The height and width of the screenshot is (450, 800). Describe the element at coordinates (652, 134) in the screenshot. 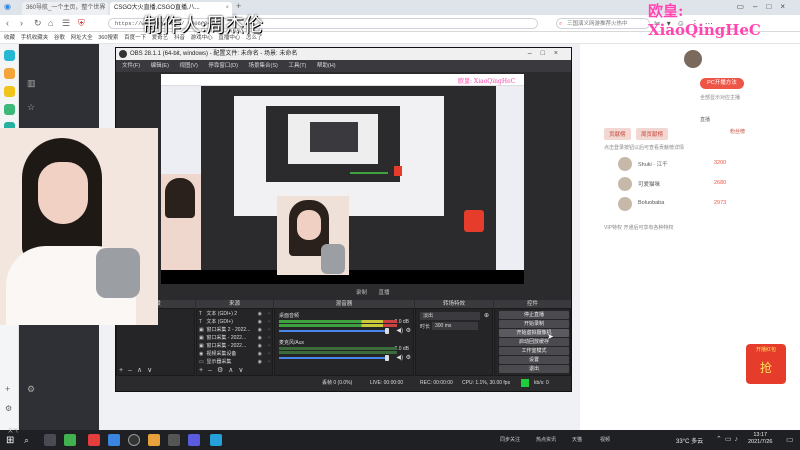

I see `tab-weekly: 周贡献榜` at that location.